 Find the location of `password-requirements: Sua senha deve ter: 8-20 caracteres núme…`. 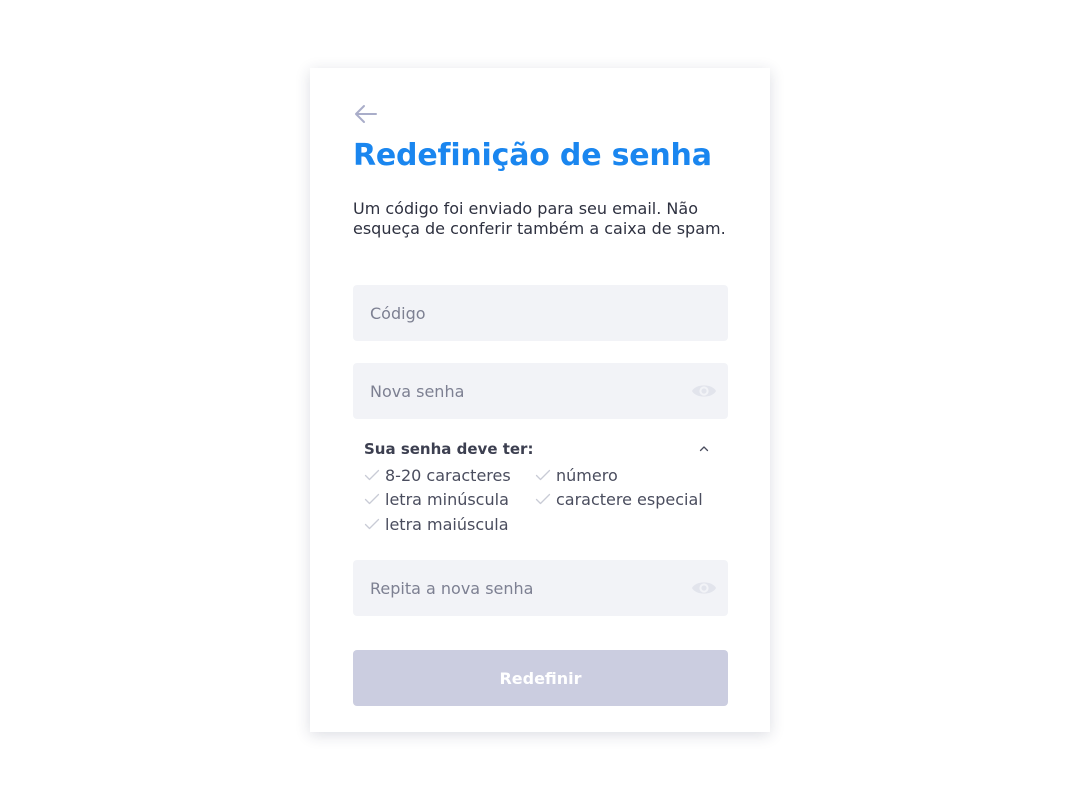

password-requirements: Sua senha deve ter: 8-20 caracteres núme… is located at coordinates (541, 486).